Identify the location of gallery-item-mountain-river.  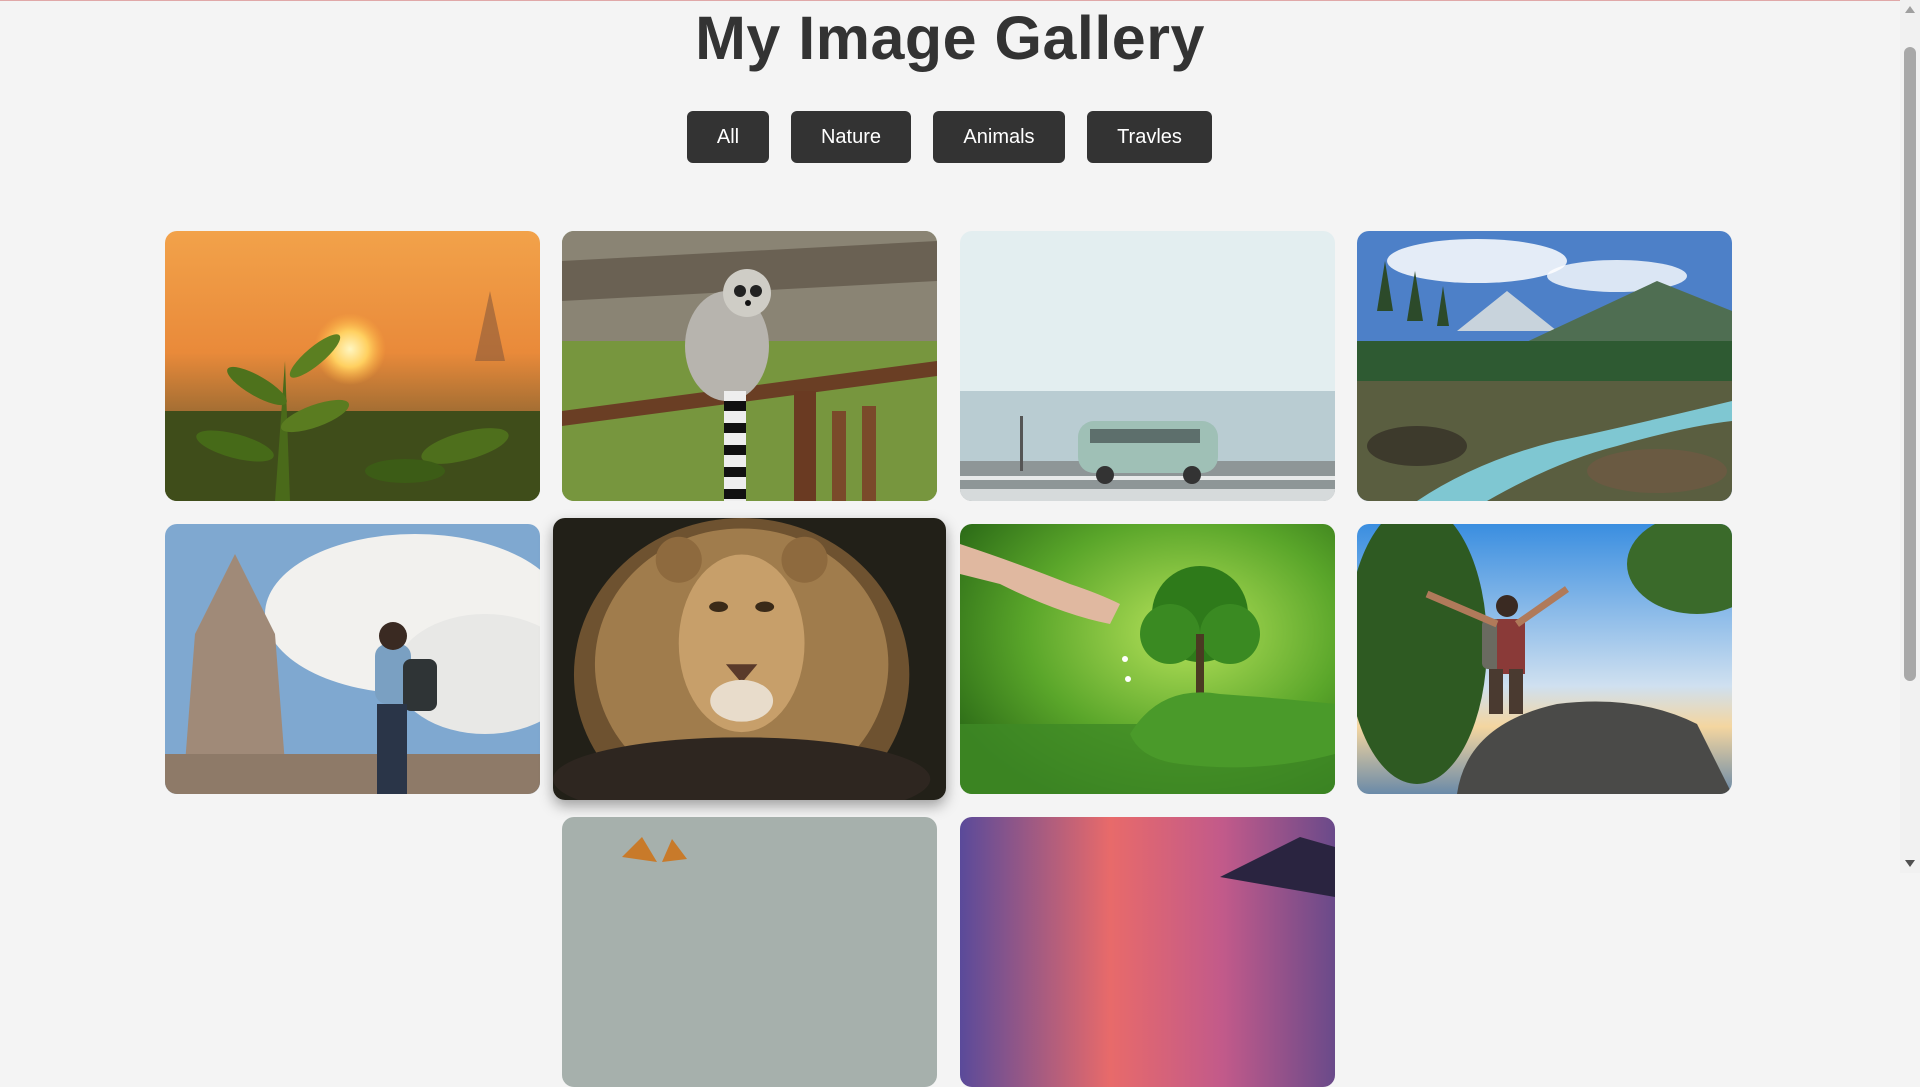
(1544, 366).